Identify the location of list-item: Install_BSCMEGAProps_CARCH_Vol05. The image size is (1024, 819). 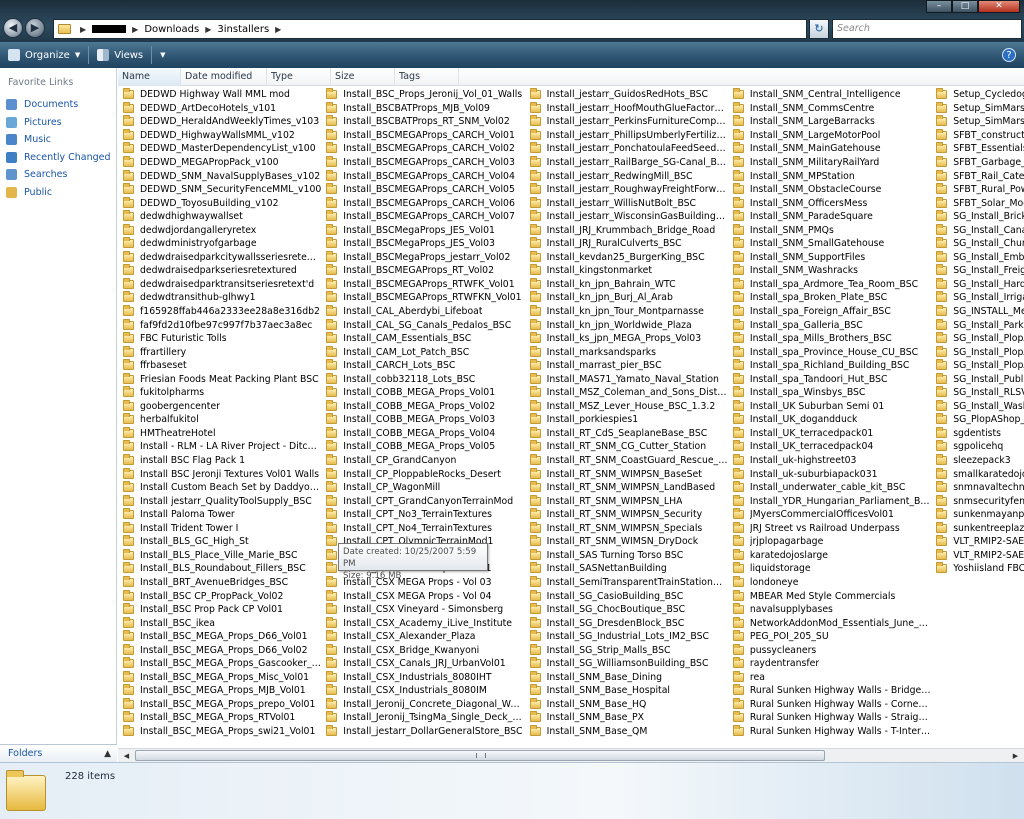
(422, 190).